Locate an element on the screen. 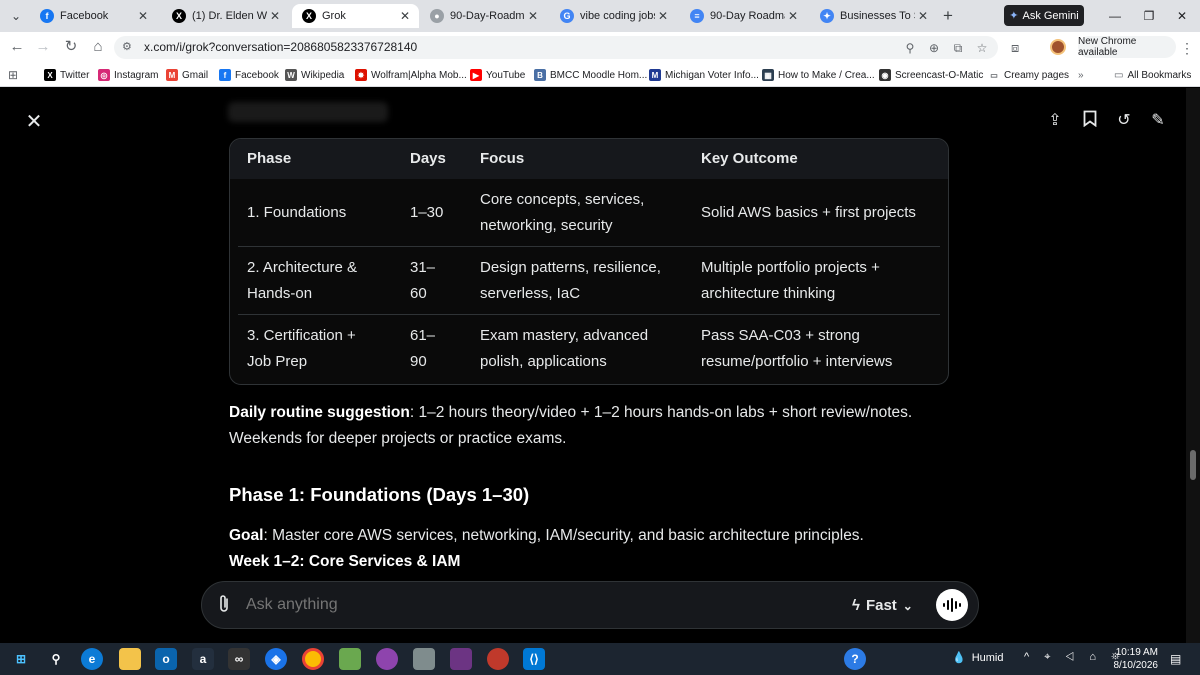 Image resolution: width=1200 pixels, height=675 pixels. bookmark-item: W Wikipedia is located at coordinates (314, 75).